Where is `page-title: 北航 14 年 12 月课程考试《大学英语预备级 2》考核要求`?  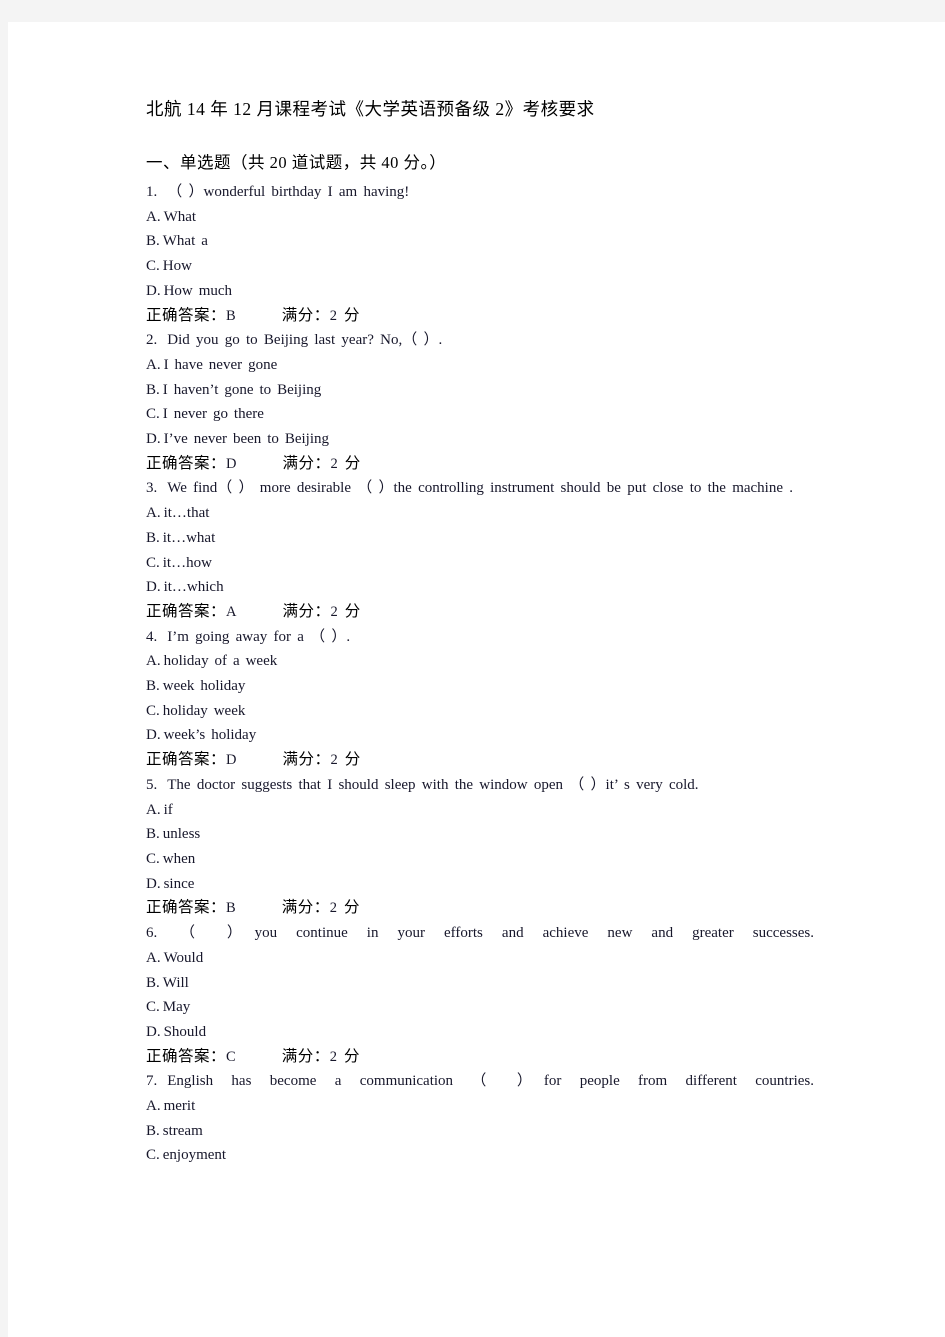 page-title: 北航 14 年 12 月课程考试《大学英语预备级 2》考核要求 is located at coordinates (370, 109).